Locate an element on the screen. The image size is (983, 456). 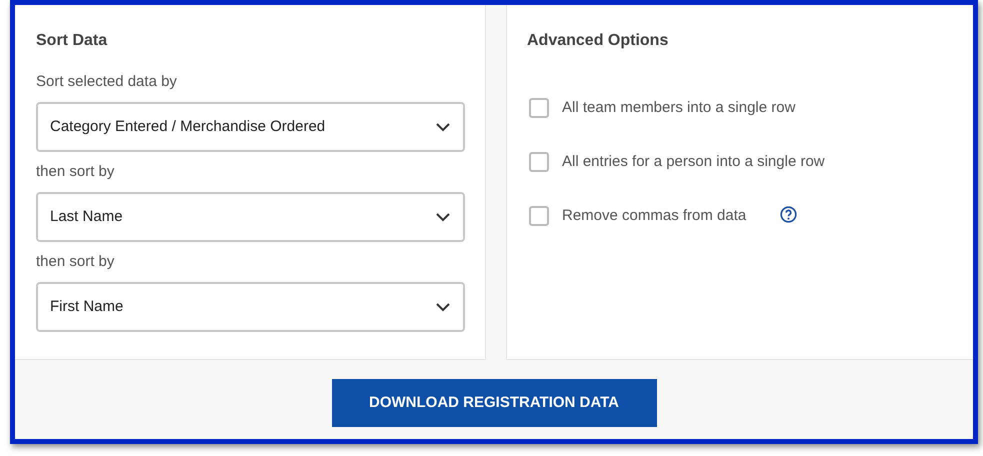
sort-select: First Name is located at coordinates (250, 307).